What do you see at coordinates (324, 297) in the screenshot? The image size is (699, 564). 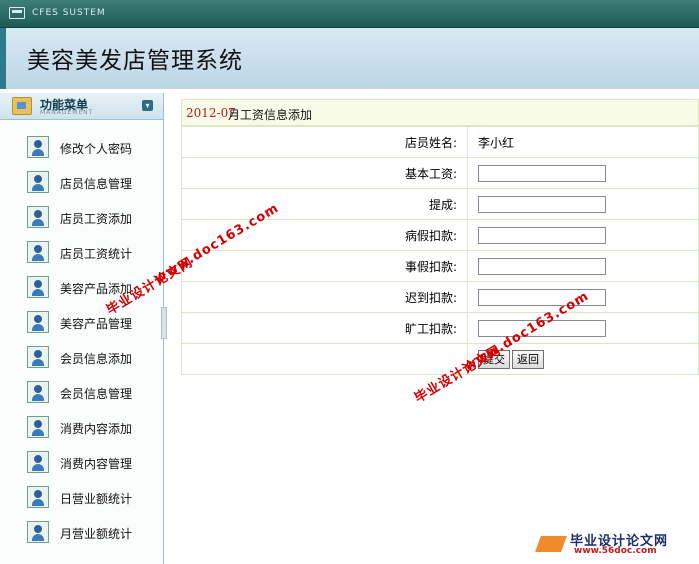 I see `late-deduction-label: 迟到扣款:` at bounding box center [324, 297].